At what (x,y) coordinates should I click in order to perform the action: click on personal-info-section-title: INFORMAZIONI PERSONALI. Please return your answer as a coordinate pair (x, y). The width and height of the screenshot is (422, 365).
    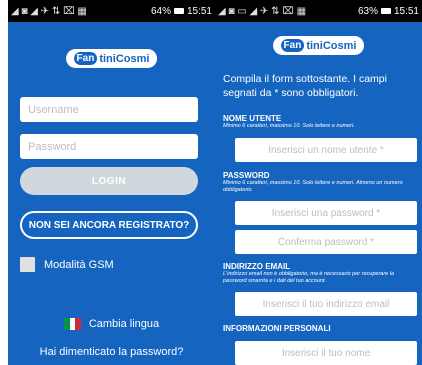
    Looking at the image, I should click on (277, 328).